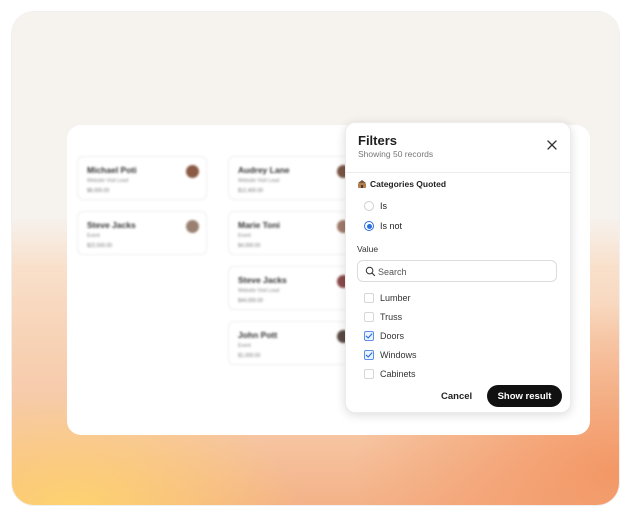 The image size is (624, 507). I want to click on option-label: Doors, so click(392, 336).